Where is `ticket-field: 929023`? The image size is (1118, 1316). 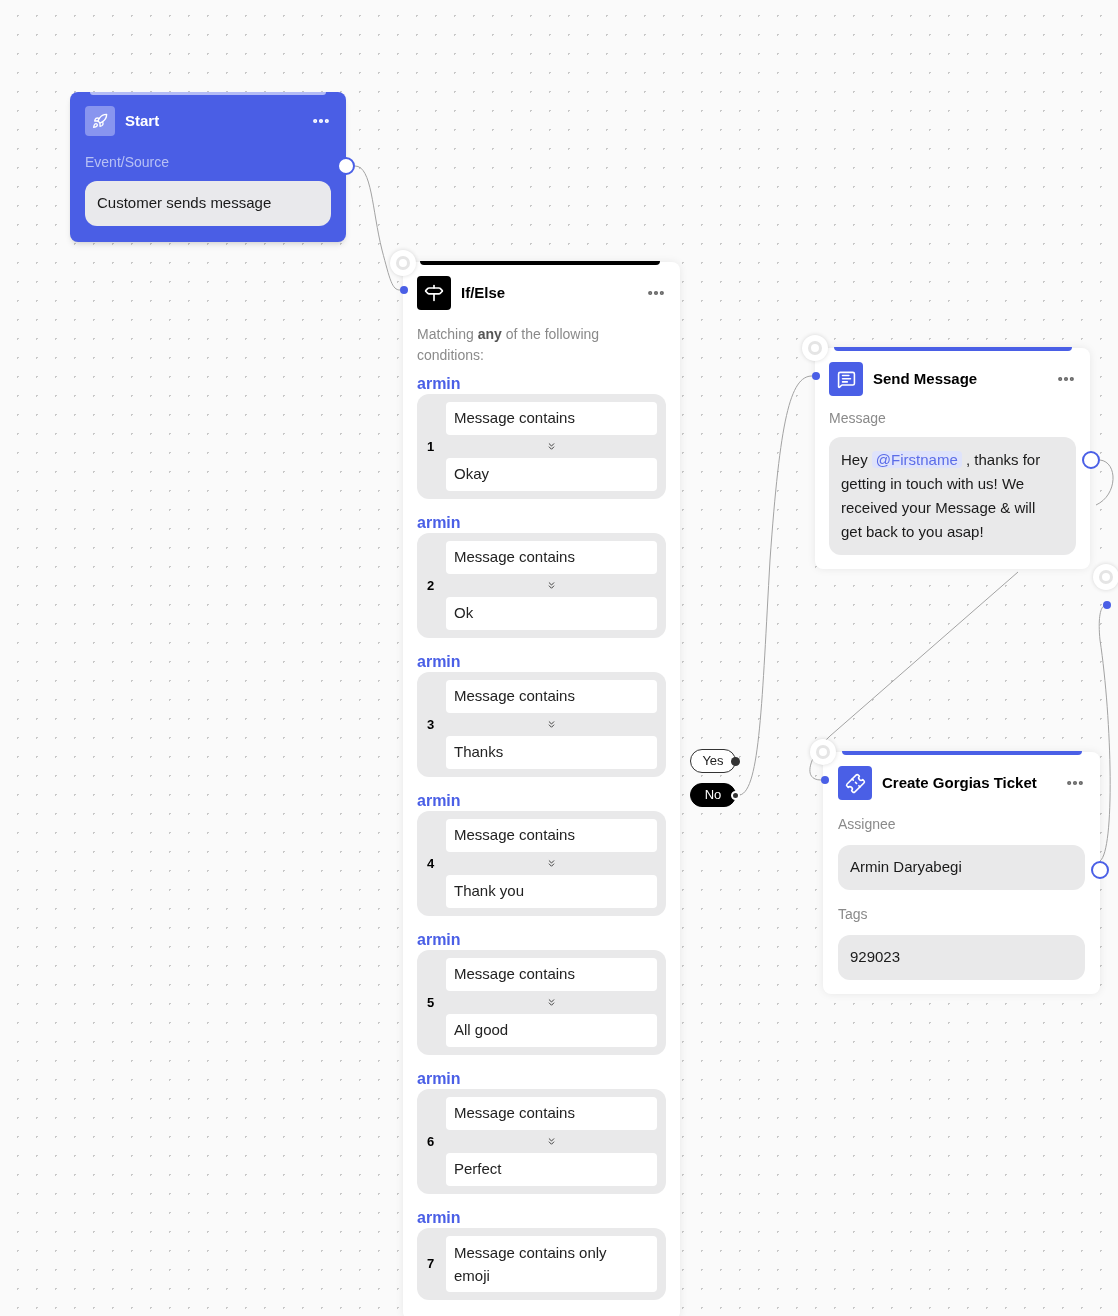 ticket-field: 929023 is located at coordinates (961, 957).